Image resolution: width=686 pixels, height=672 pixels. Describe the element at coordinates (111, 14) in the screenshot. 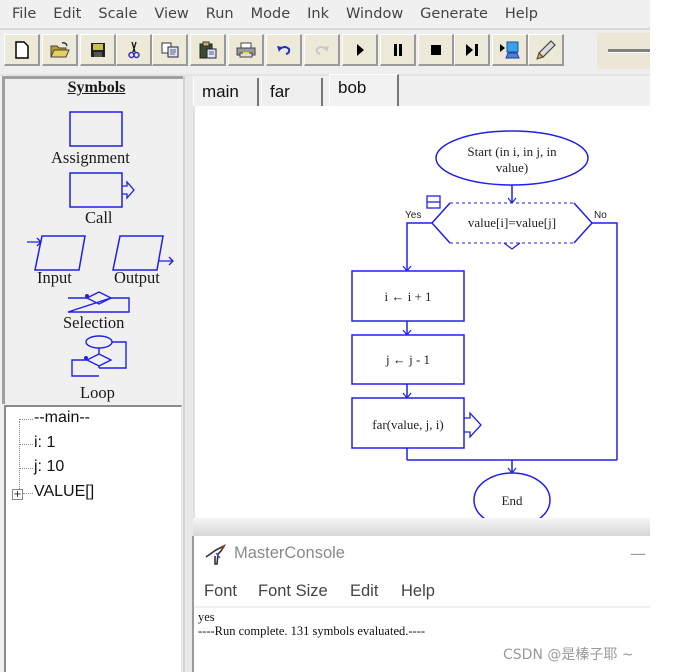

I see `menu-scale: Scale` at that location.